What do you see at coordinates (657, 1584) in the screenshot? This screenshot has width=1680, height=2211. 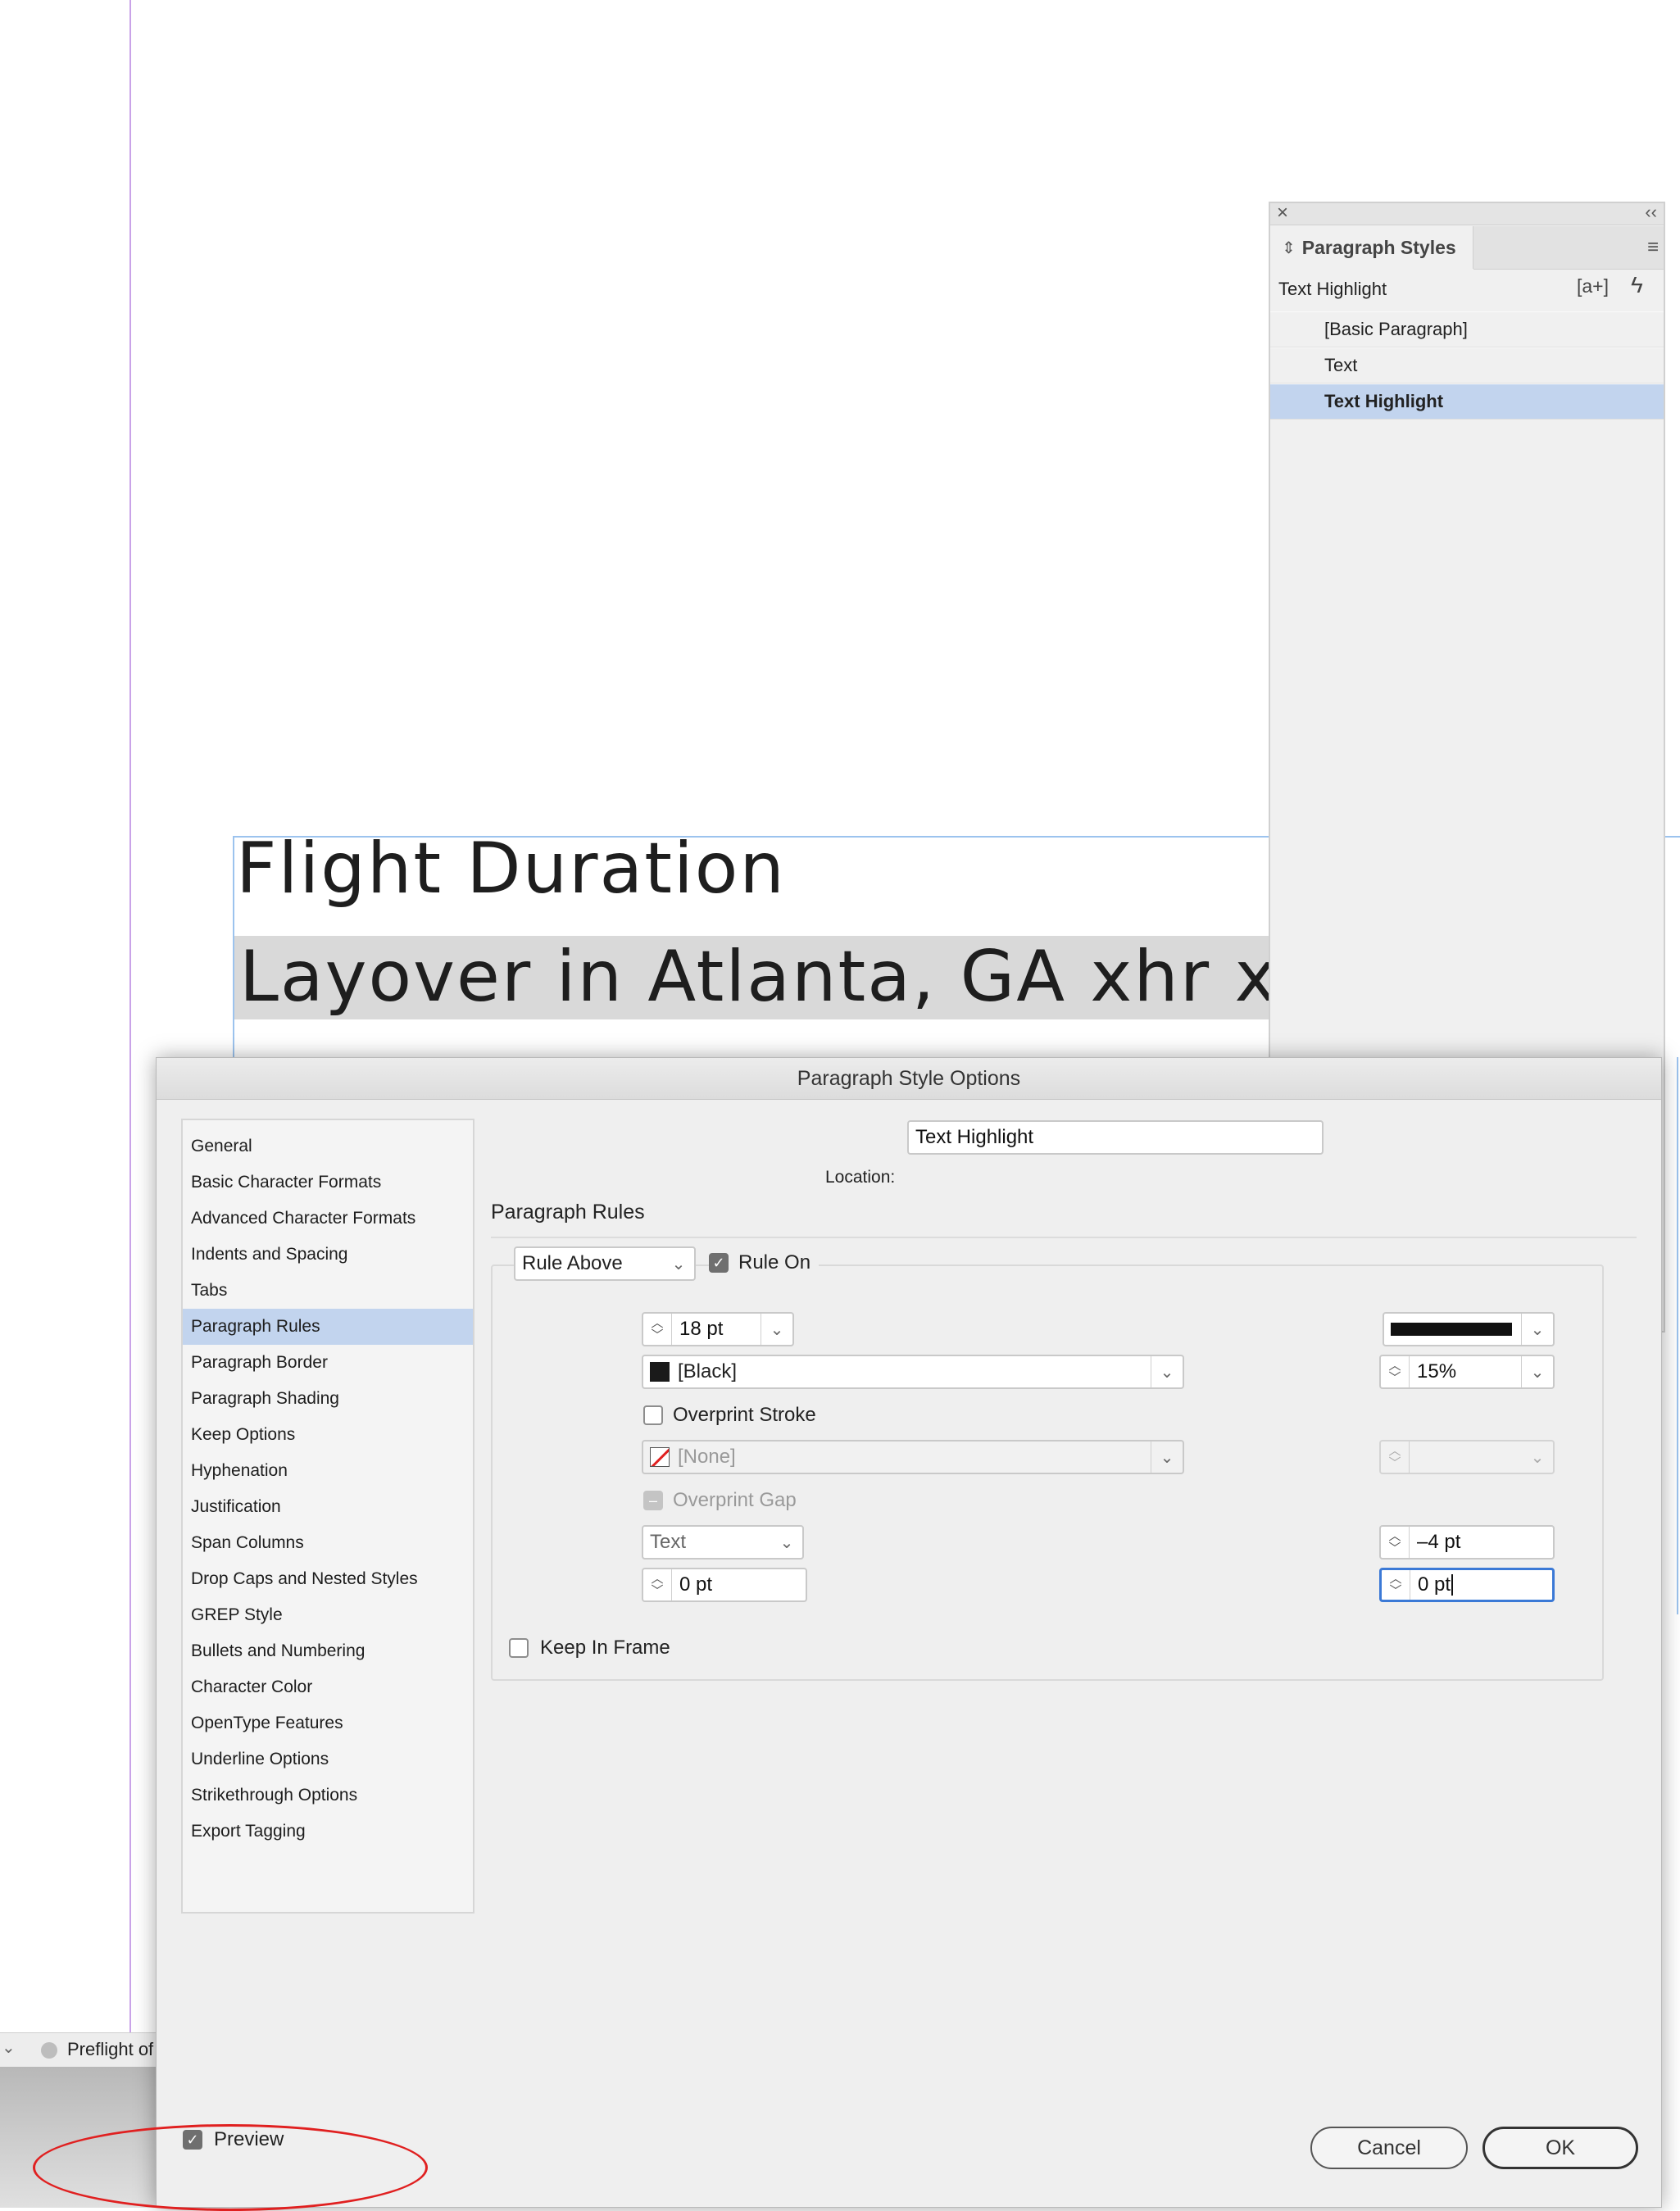 I see `left-indent-stepper: ︿ ﹀` at bounding box center [657, 1584].